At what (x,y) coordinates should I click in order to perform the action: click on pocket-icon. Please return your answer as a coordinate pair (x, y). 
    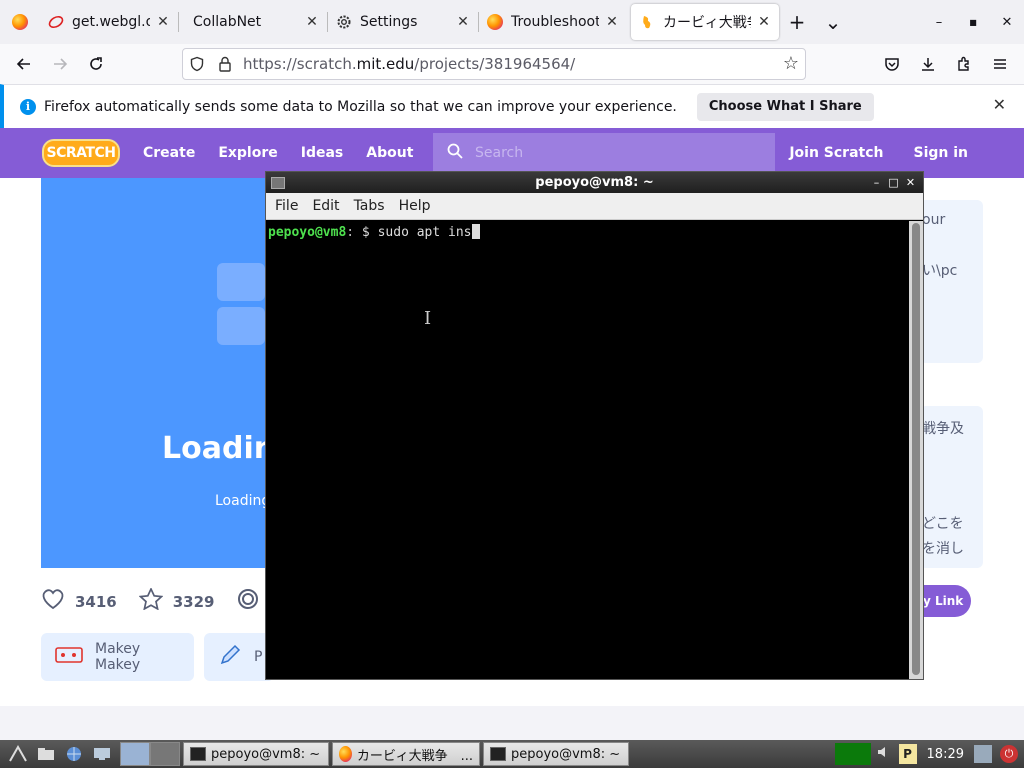
    Looking at the image, I should click on (892, 64).